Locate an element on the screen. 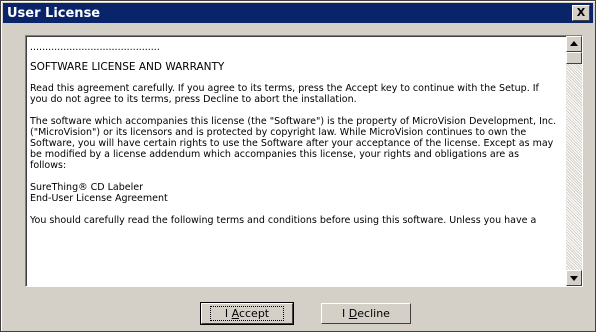 Image resolution: width=596 pixels, height=332 pixels. decline-button: I Decline is located at coordinates (366, 313).